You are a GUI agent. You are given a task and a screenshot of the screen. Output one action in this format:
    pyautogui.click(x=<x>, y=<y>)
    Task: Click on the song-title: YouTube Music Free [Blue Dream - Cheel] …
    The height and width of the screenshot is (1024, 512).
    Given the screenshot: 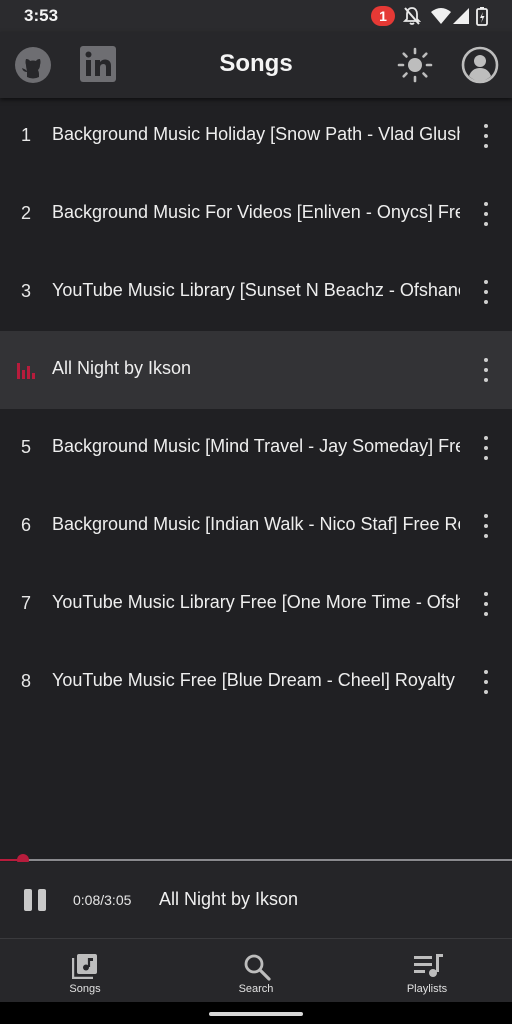 What is the action you would take?
    pyautogui.click(x=256, y=680)
    